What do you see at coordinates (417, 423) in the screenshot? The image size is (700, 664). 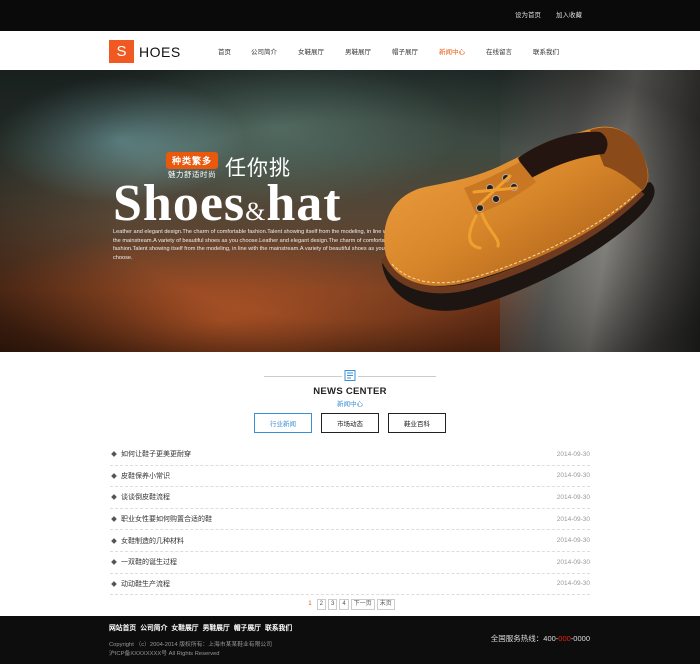 I see `tab-shoe-encyclopedia: 鞋业百科` at bounding box center [417, 423].